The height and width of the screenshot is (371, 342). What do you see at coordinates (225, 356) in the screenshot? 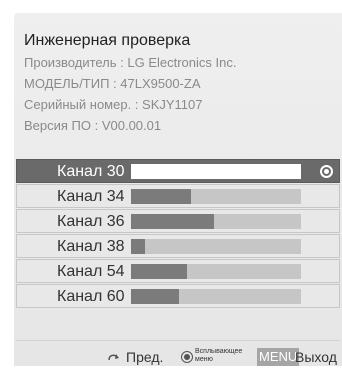
I see `popup-menu-label: Всплывающее меню` at bounding box center [225, 356].